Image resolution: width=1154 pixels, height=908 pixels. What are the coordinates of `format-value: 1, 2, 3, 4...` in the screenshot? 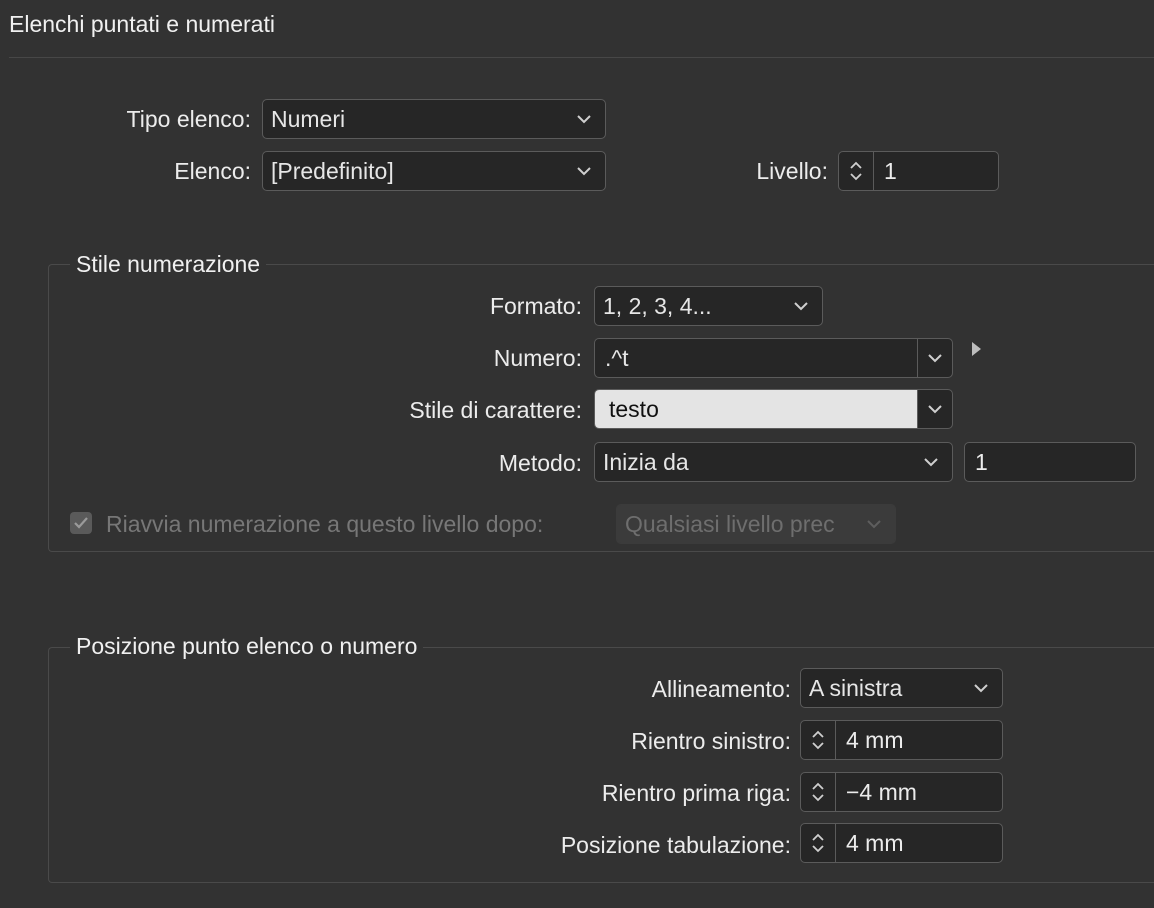 It's located at (657, 305).